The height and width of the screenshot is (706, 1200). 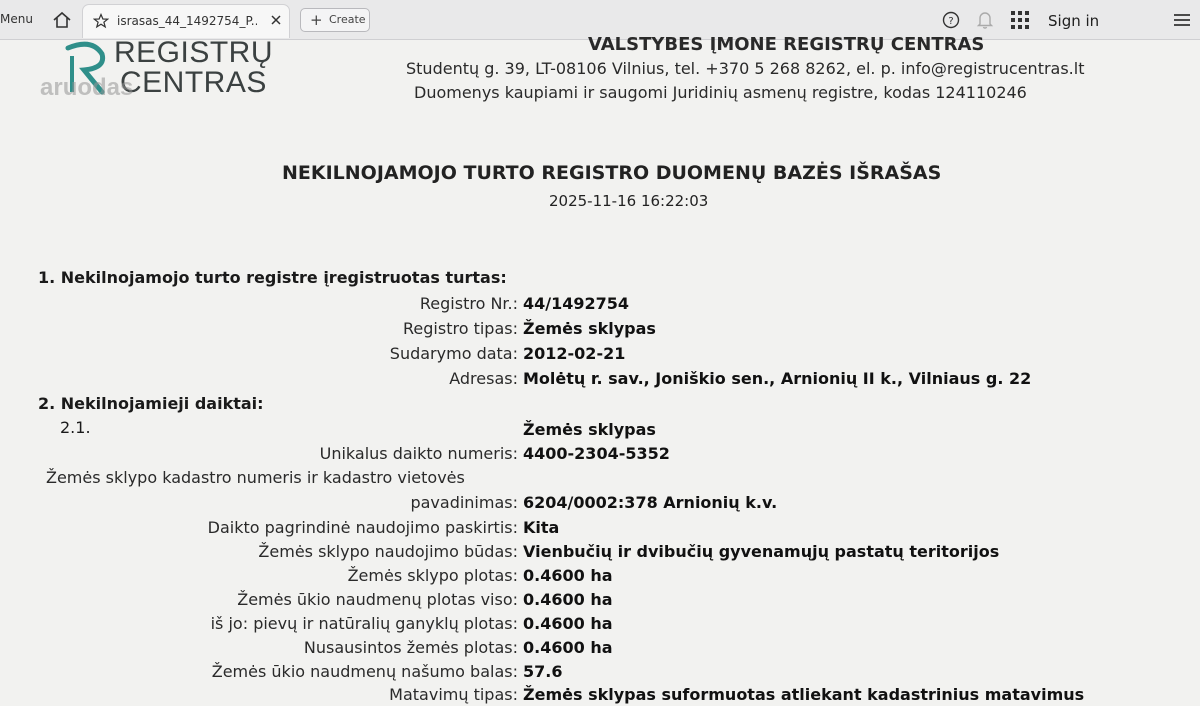 What do you see at coordinates (1020, 20) in the screenshot?
I see `apps-icon` at bounding box center [1020, 20].